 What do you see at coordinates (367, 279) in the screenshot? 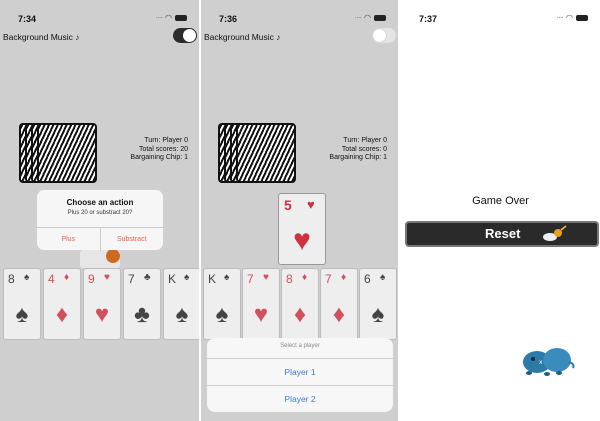
I see `card-rank: 6` at bounding box center [367, 279].